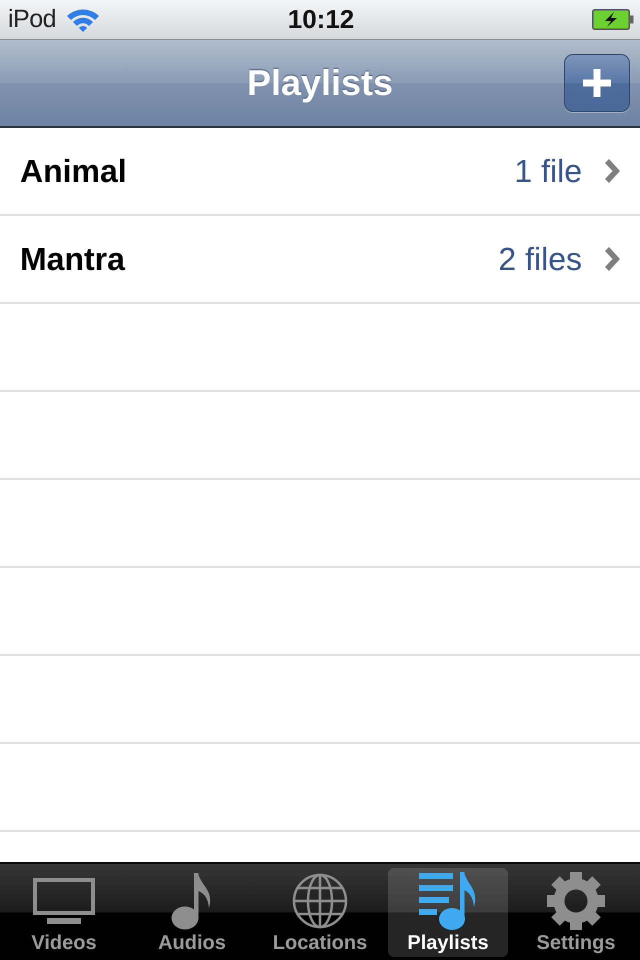 This screenshot has width=640, height=960. What do you see at coordinates (613, 19) in the screenshot?
I see `battery-charging-icon` at bounding box center [613, 19].